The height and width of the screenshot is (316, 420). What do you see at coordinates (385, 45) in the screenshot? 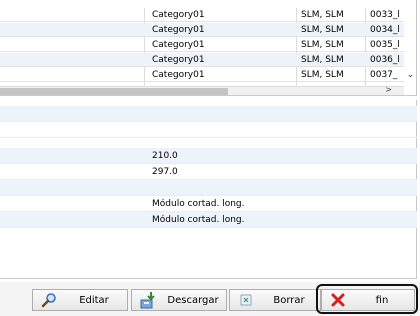
I see `code-cell: 0035_l` at bounding box center [385, 45].